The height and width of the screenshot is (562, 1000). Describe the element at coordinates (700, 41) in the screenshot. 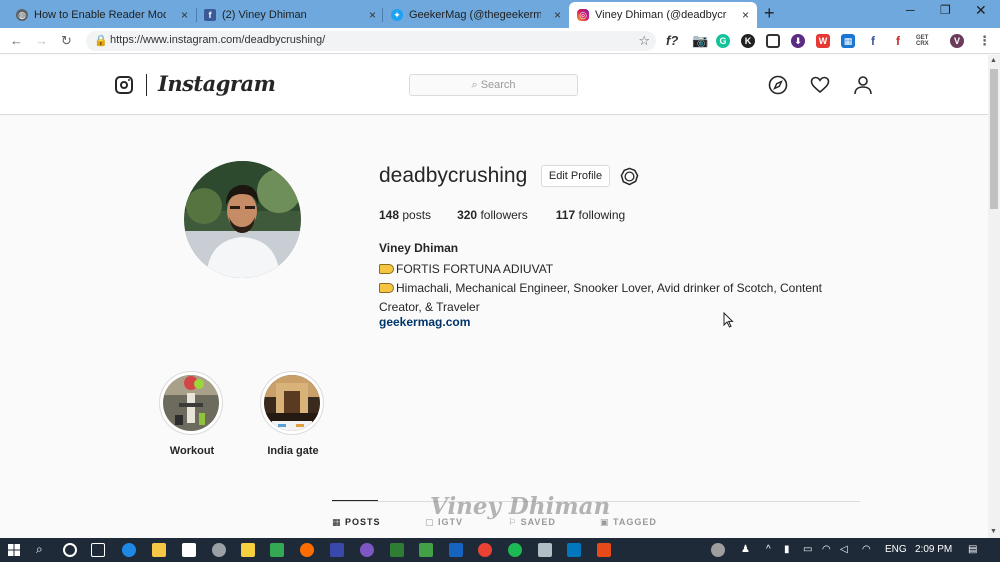

I see `camera-icon: 📷` at that location.